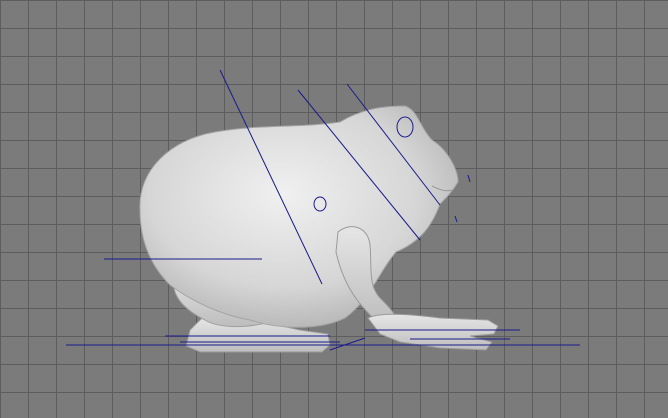 The height and width of the screenshot is (418, 668). What do you see at coordinates (347, 344) in the screenshot?
I see `rig-line-hind-foot-c` at bounding box center [347, 344].